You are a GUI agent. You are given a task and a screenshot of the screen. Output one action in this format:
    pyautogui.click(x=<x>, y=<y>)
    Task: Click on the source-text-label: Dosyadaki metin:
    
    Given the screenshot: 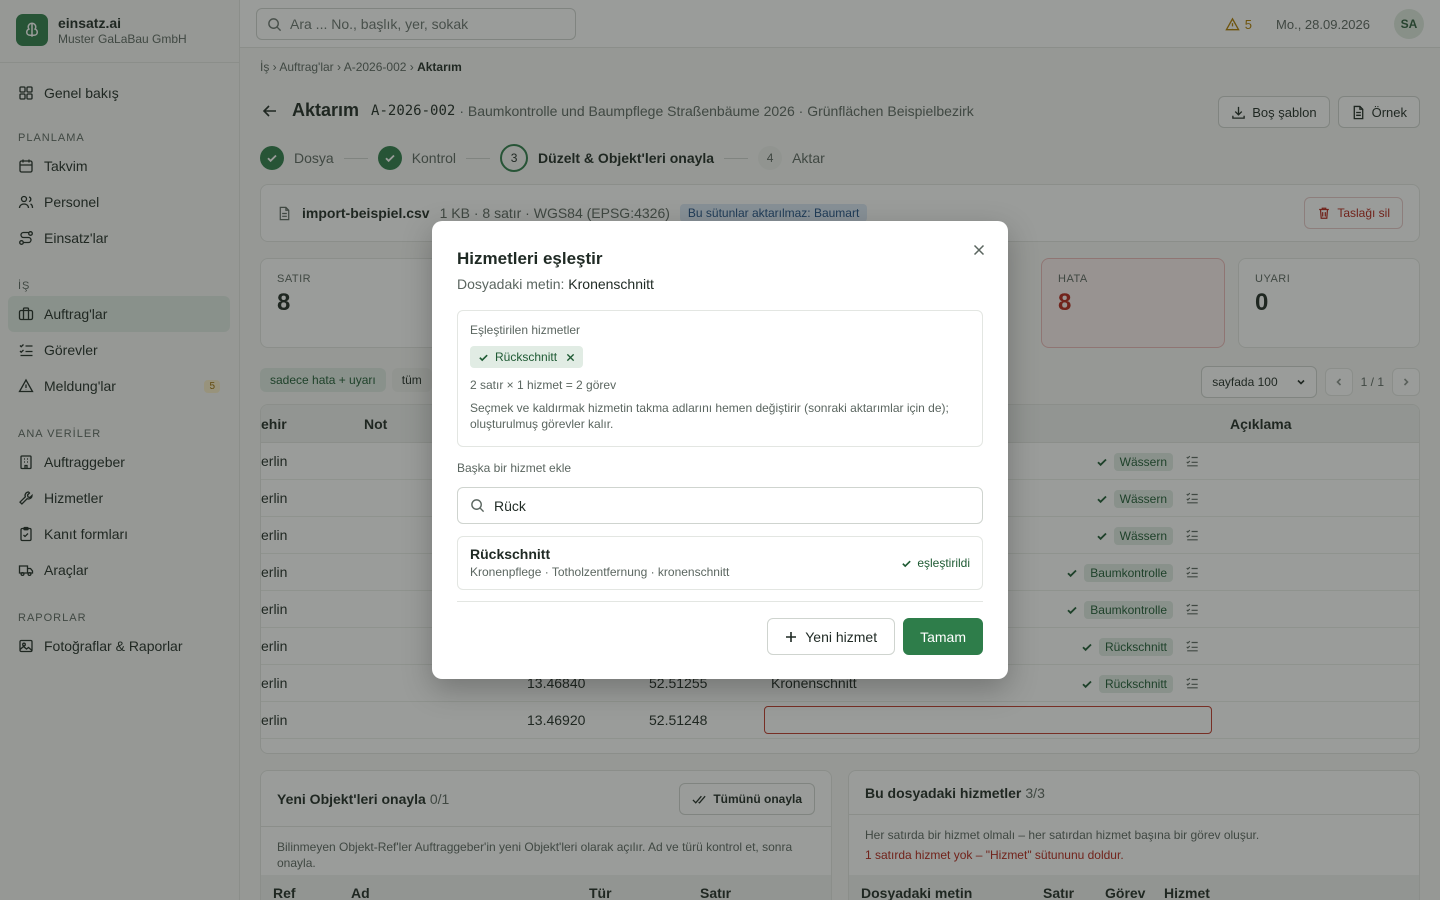 What is the action you would take?
    pyautogui.click(x=511, y=284)
    